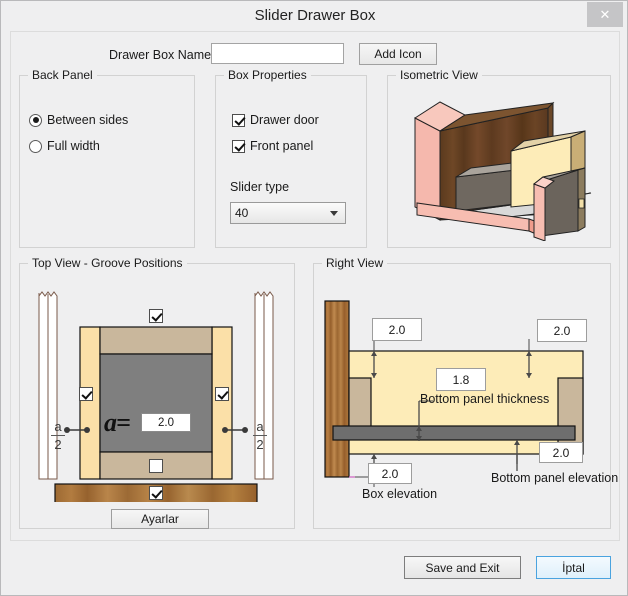 Image resolution: width=628 pixels, height=596 pixels. I want to click on back-panel-group: Back Panel, so click(107, 158).